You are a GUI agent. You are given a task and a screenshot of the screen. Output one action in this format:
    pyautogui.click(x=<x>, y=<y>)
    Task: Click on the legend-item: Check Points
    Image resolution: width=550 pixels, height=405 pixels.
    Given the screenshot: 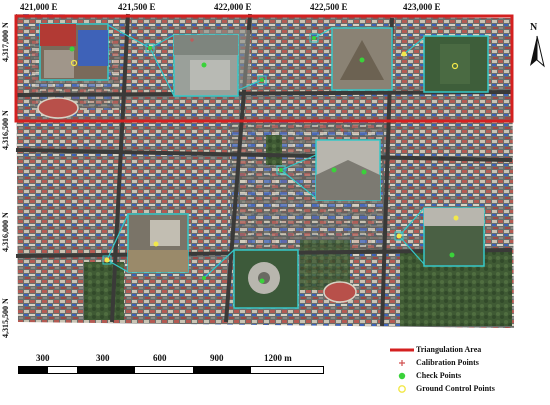 What is the action you would take?
    pyautogui.click(x=469, y=376)
    